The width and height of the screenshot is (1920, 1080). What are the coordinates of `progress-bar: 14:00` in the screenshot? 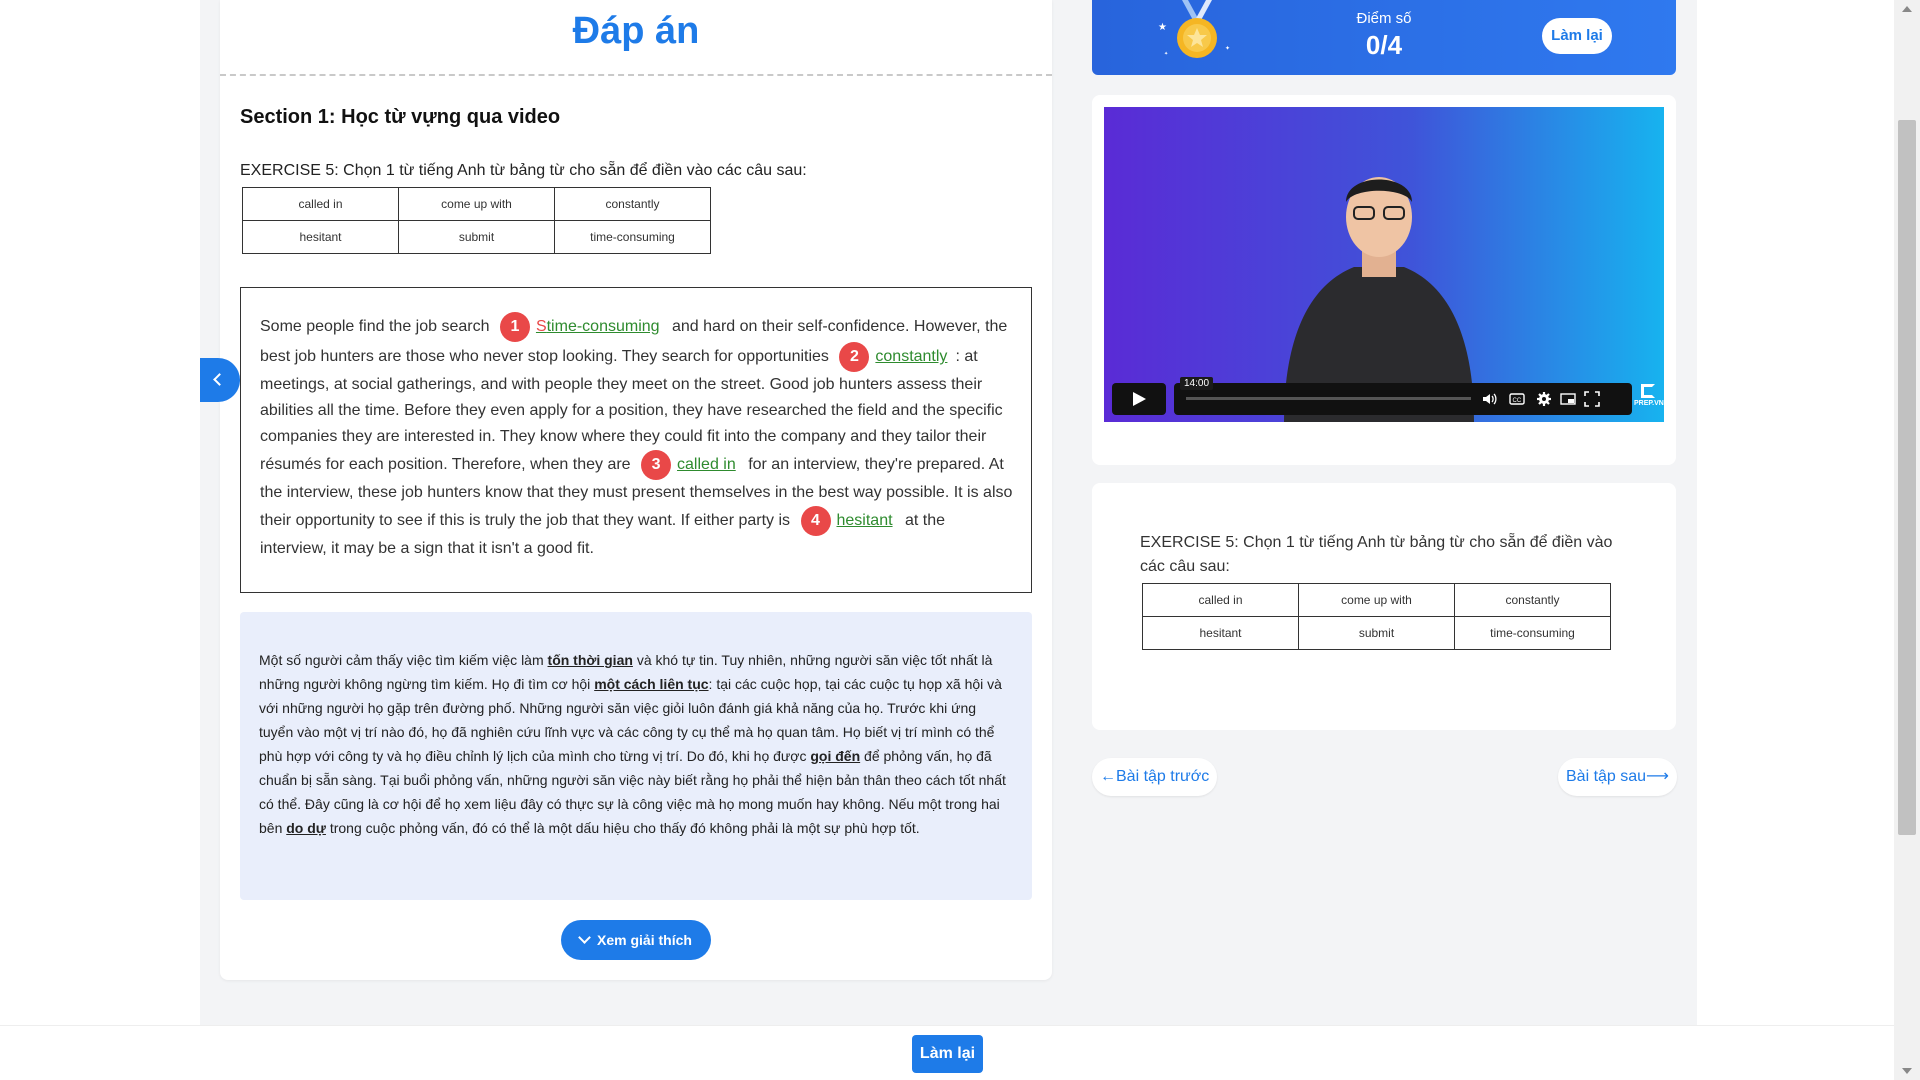 It's located at (1325, 388).